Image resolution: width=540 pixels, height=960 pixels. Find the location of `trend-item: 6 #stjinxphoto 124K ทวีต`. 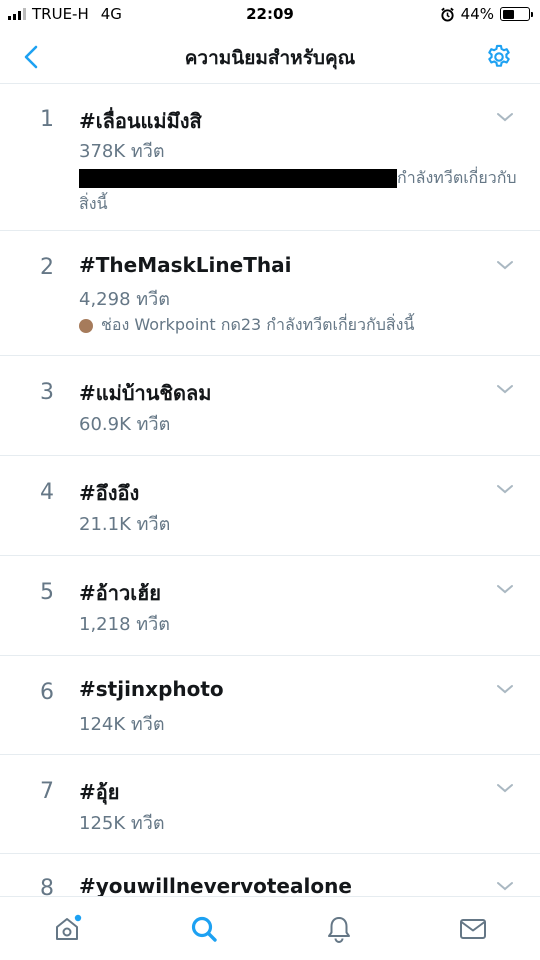

trend-item: 6 #stjinxphoto 124K ทวีต is located at coordinates (270, 705).